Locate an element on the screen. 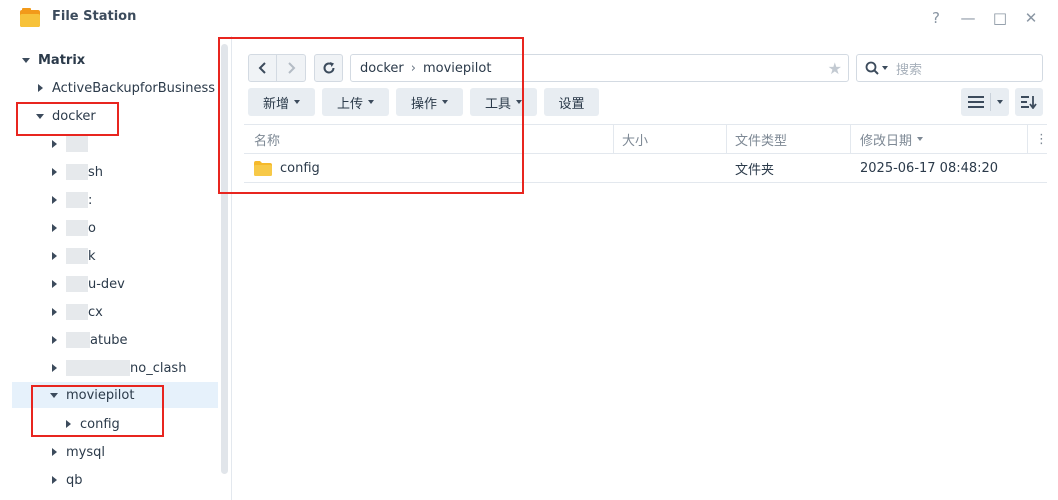  tree-item-label: mysql is located at coordinates (85, 452).